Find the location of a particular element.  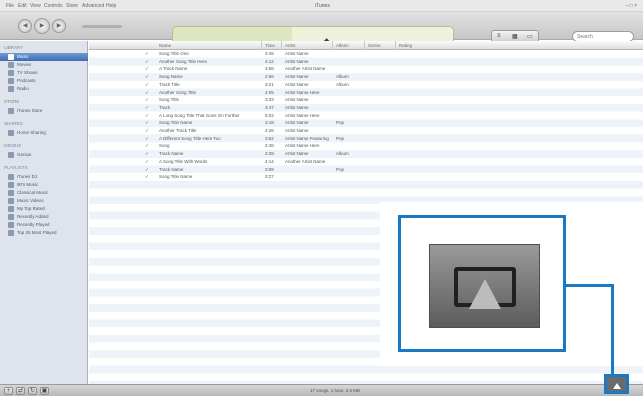

table-row: ✓ Track Name 3:39 Artist Name Album is located at coordinates (366, 154).